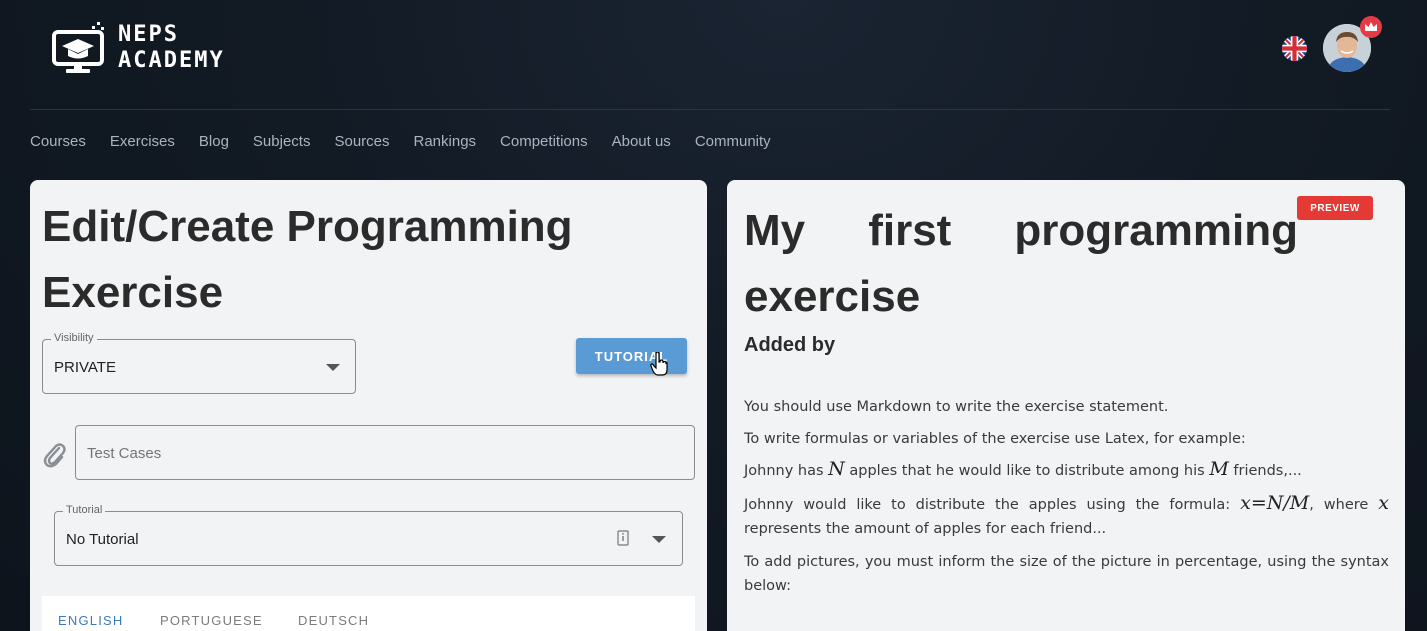 The image size is (1427, 631). What do you see at coordinates (211, 620) in the screenshot?
I see `tab-portuguese: PORTUGUESE` at bounding box center [211, 620].